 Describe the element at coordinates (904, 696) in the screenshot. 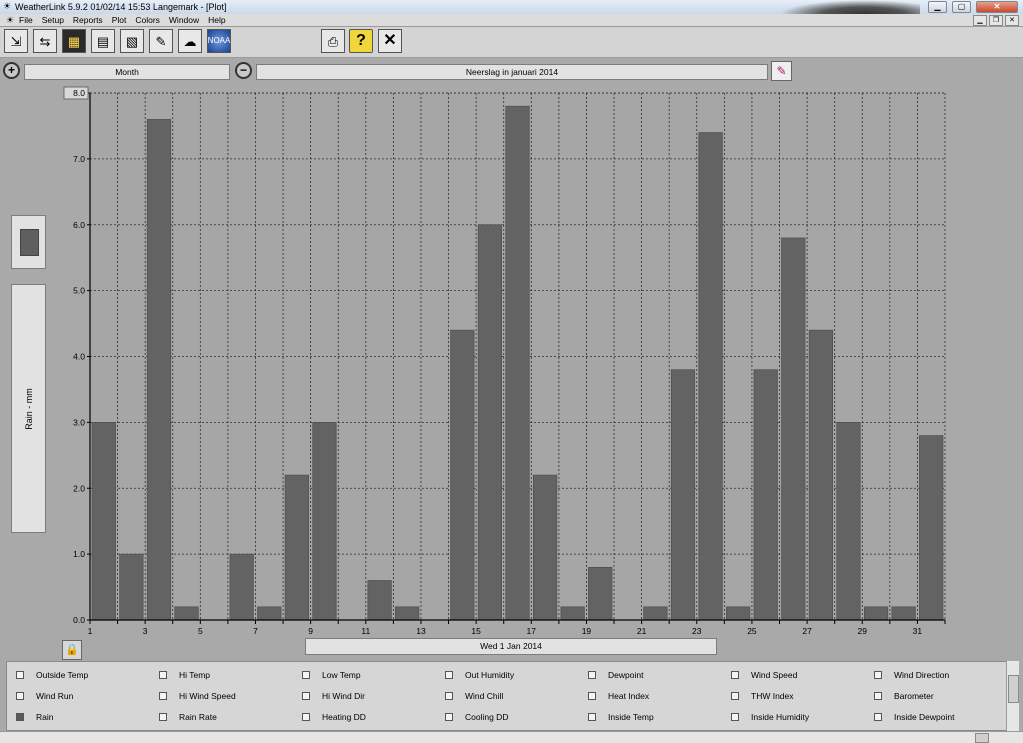

I see `checkbox-item-barometer: Barometer` at that location.